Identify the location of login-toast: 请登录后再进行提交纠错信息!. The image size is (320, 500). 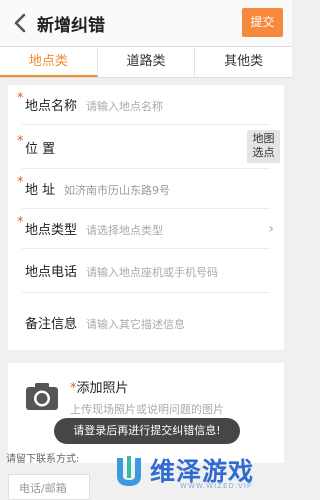
(147, 431).